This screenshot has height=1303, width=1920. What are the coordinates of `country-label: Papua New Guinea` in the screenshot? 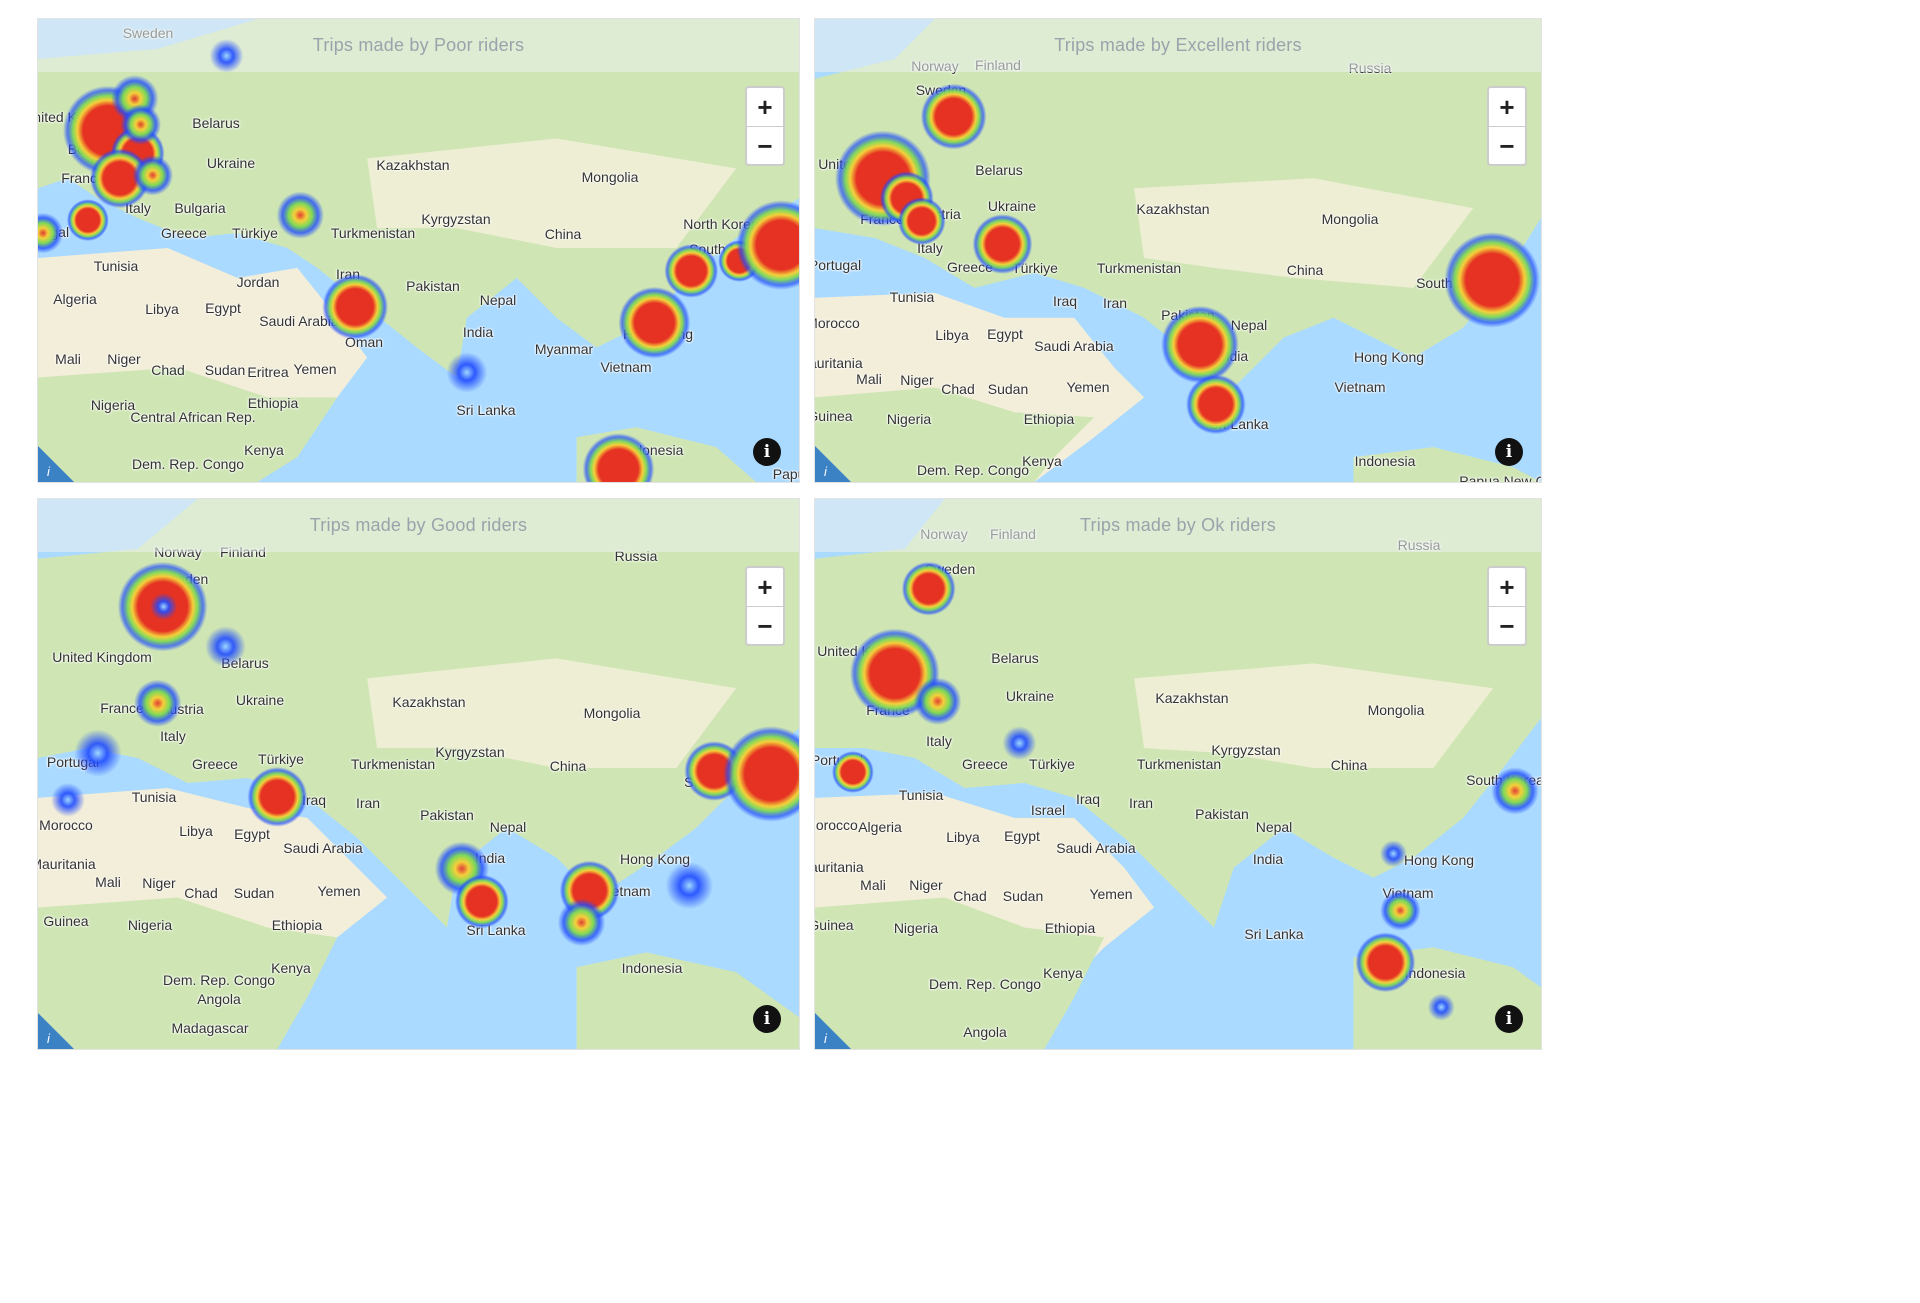 It's located at (327, 1049).